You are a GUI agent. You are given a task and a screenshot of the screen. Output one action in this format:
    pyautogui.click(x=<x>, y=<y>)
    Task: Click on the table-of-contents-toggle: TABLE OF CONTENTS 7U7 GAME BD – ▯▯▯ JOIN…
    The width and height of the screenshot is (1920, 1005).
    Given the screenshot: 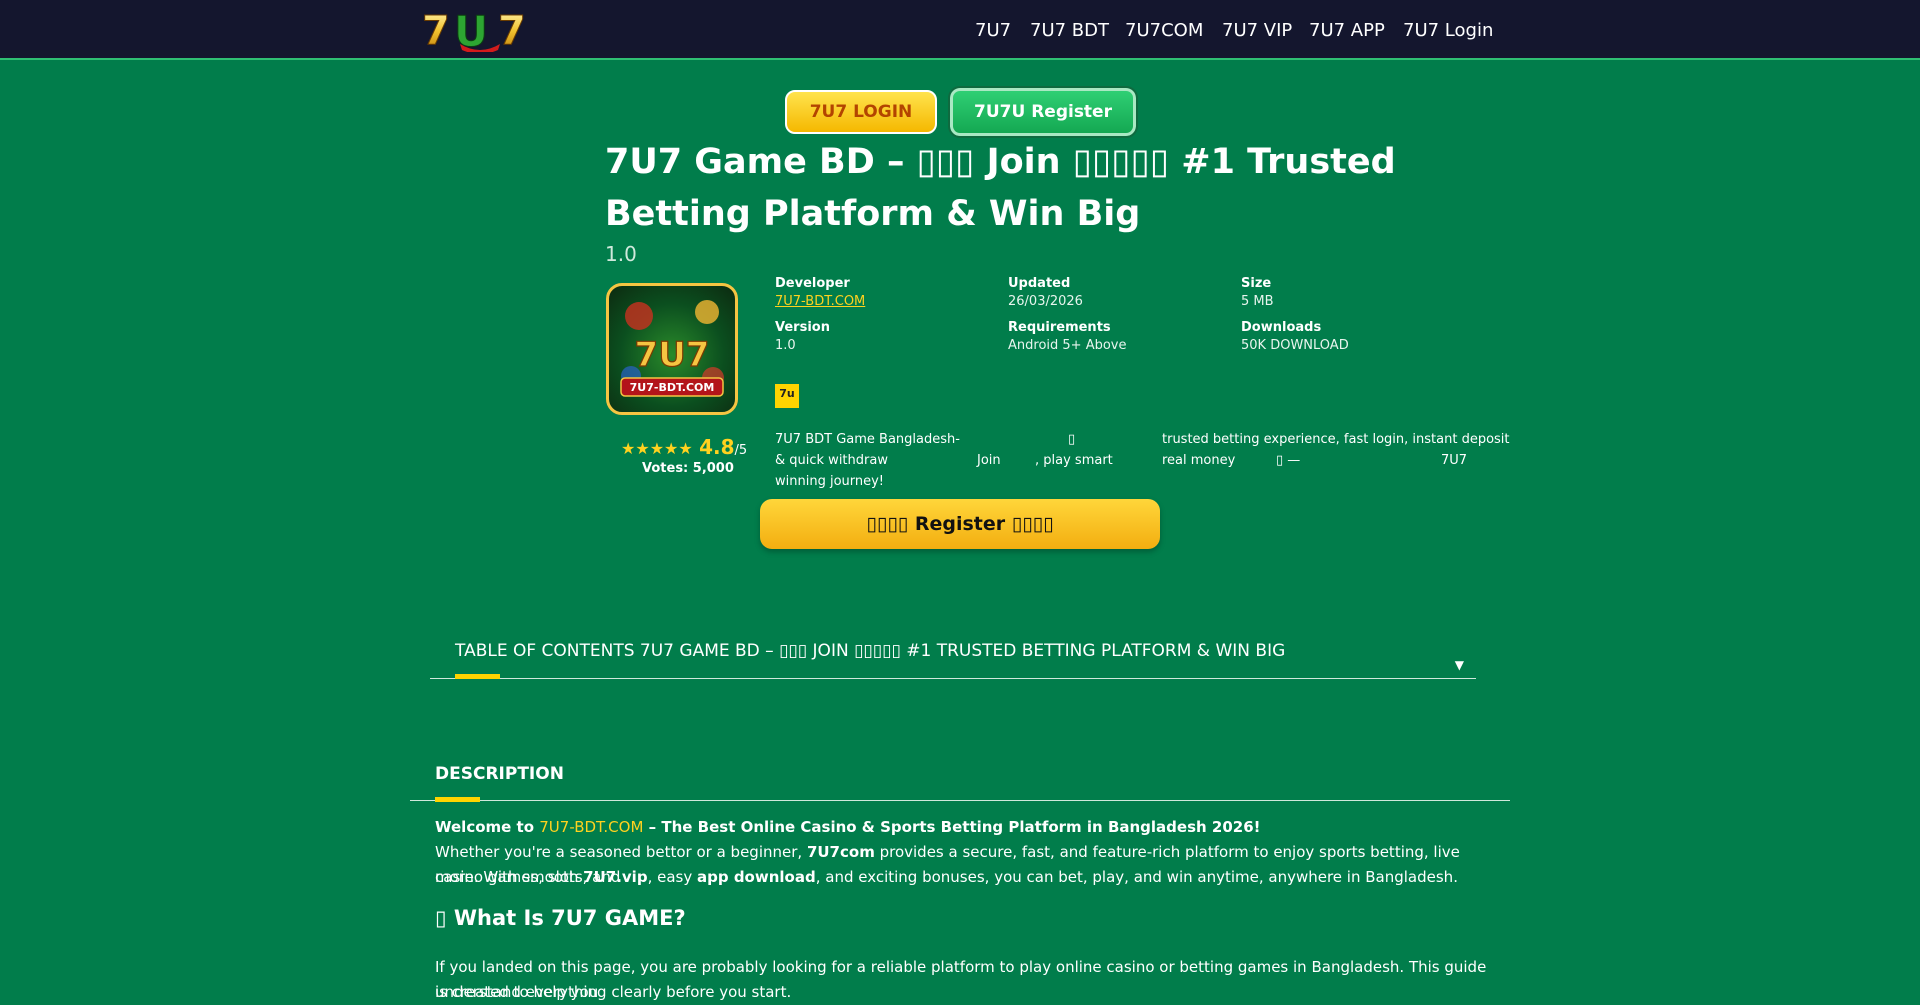 What is the action you would take?
    pyautogui.click(x=953, y=657)
    